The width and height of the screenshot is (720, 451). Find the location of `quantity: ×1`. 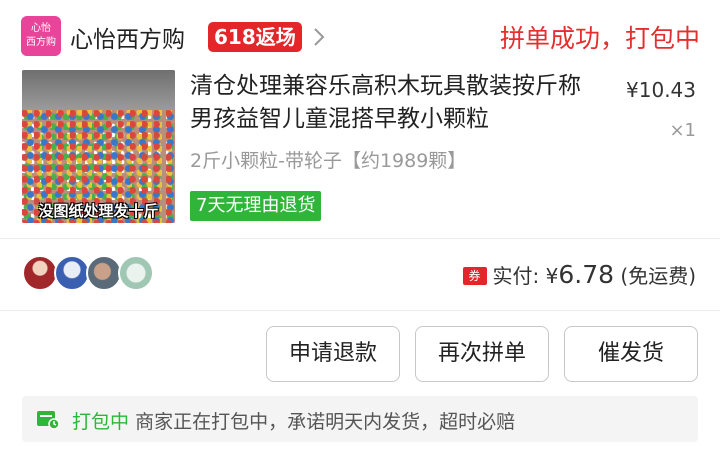

quantity: ×1 is located at coordinates (682, 130).